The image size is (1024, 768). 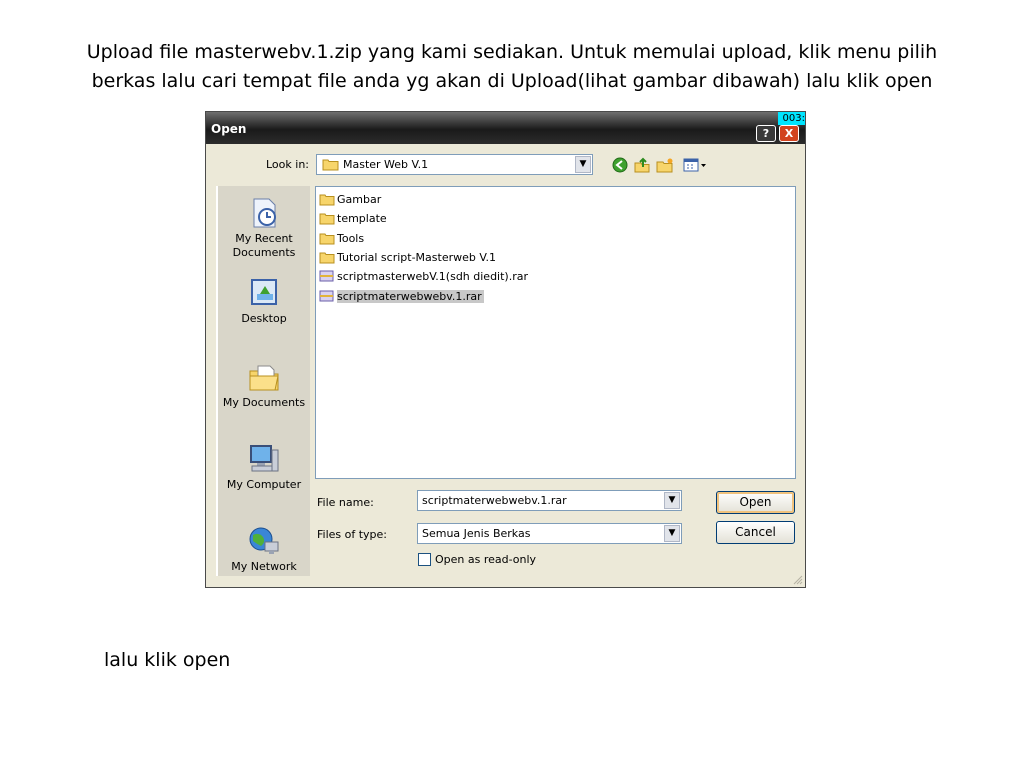 What do you see at coordinates (549, 533) in the screenshot?
I see `files-of-type-dropdown: Semua Jenis Berkas ▼` at bounding box center [549, 533].